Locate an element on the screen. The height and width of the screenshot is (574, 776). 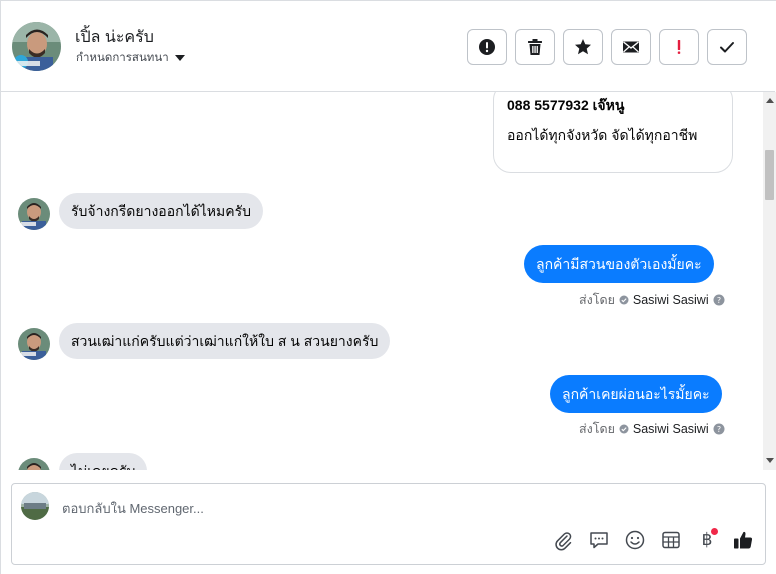
scroll-up-arrow-icon is located at coordinates (770, 100).